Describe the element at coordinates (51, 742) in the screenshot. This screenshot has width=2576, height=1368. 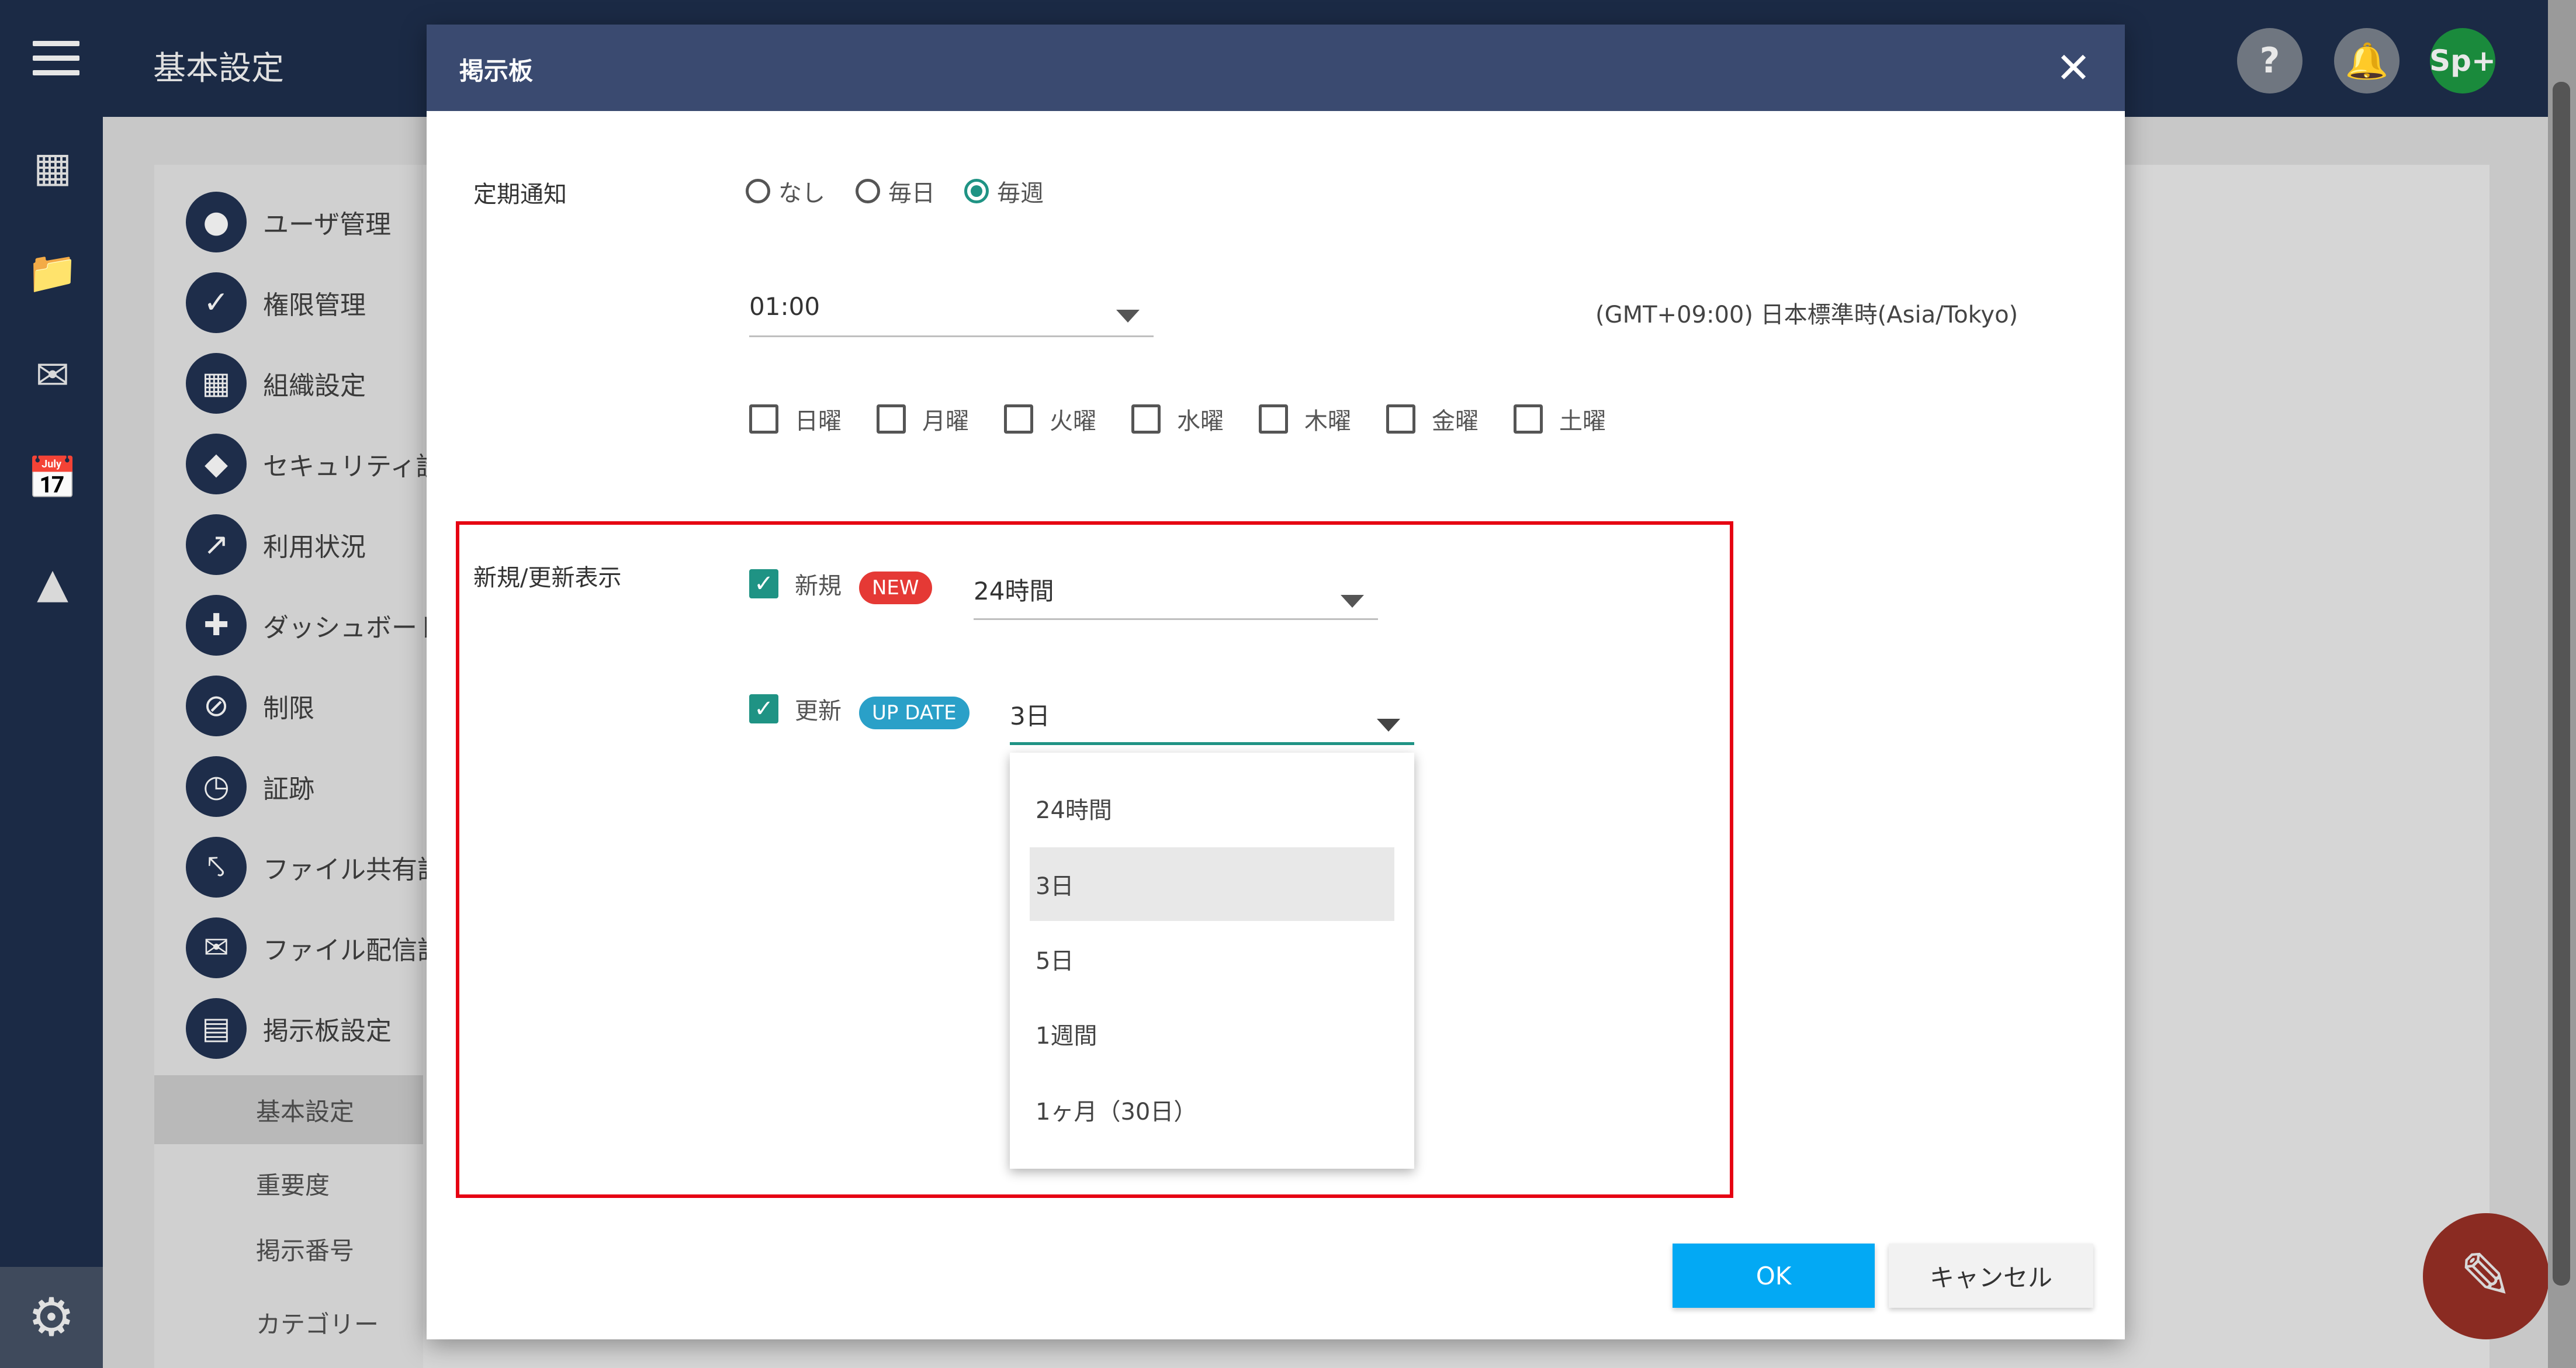
I see `left-rail: ▦ 📁 ✉ 📅 ▲` at that location.